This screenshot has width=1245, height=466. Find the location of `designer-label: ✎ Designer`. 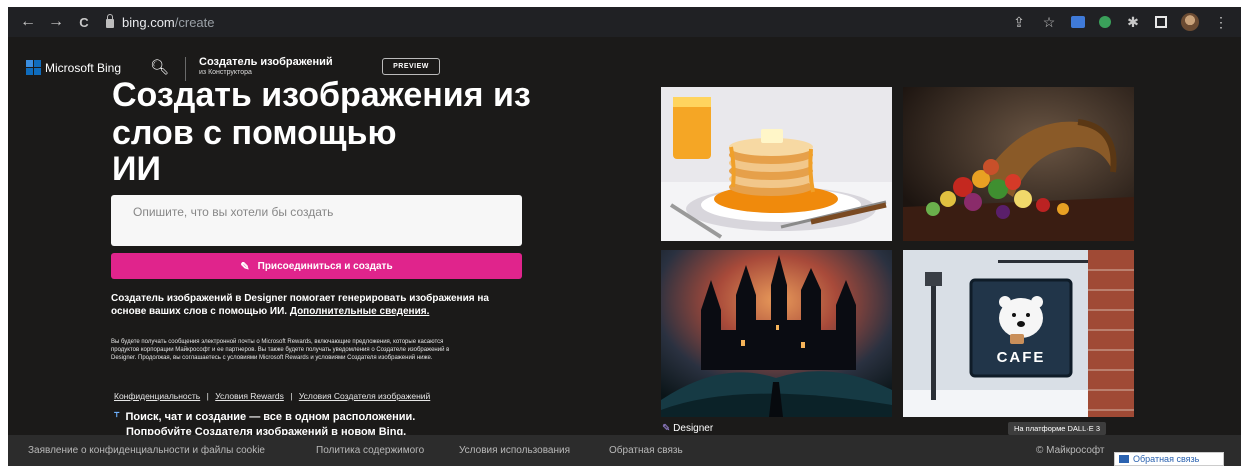

designer-label: ✎ Designer is located at coordinates (687, 428).